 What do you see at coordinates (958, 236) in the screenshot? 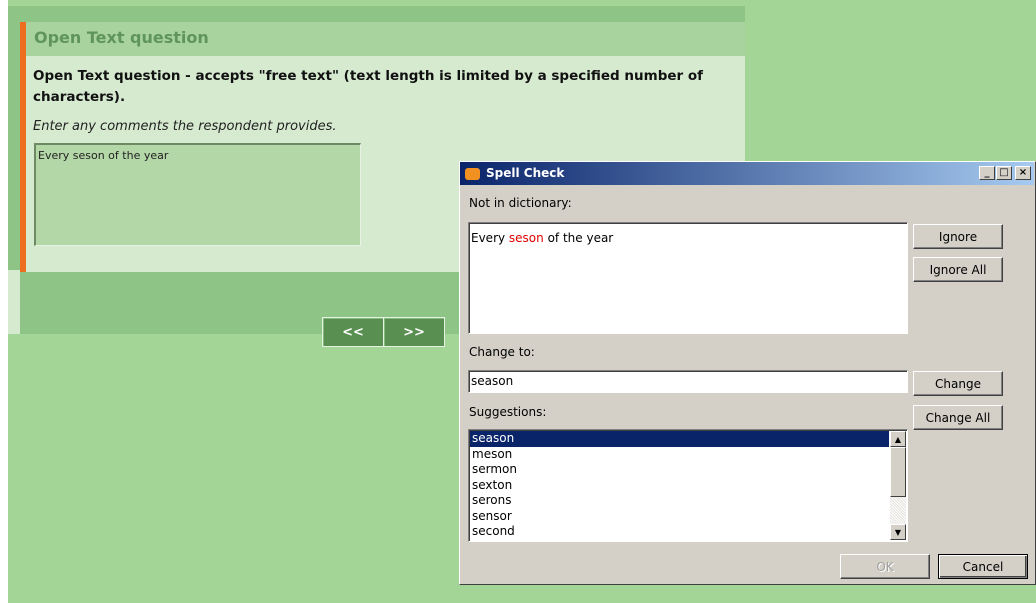
I see `ignore-button: Ignore` at bounding box center [958, 236].